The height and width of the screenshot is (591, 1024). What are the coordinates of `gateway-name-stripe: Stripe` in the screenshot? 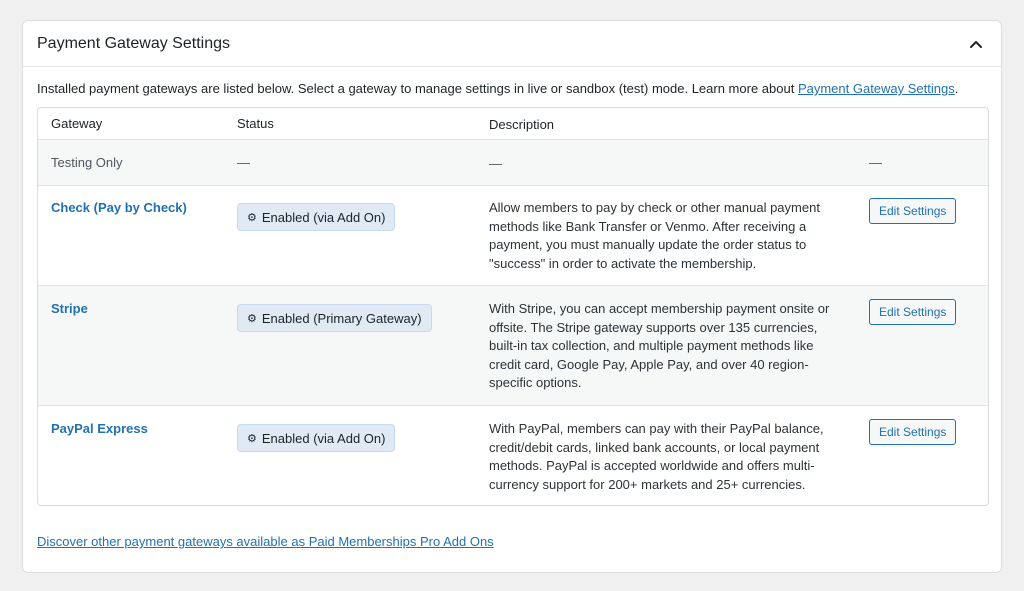 It's located at (69, 308).